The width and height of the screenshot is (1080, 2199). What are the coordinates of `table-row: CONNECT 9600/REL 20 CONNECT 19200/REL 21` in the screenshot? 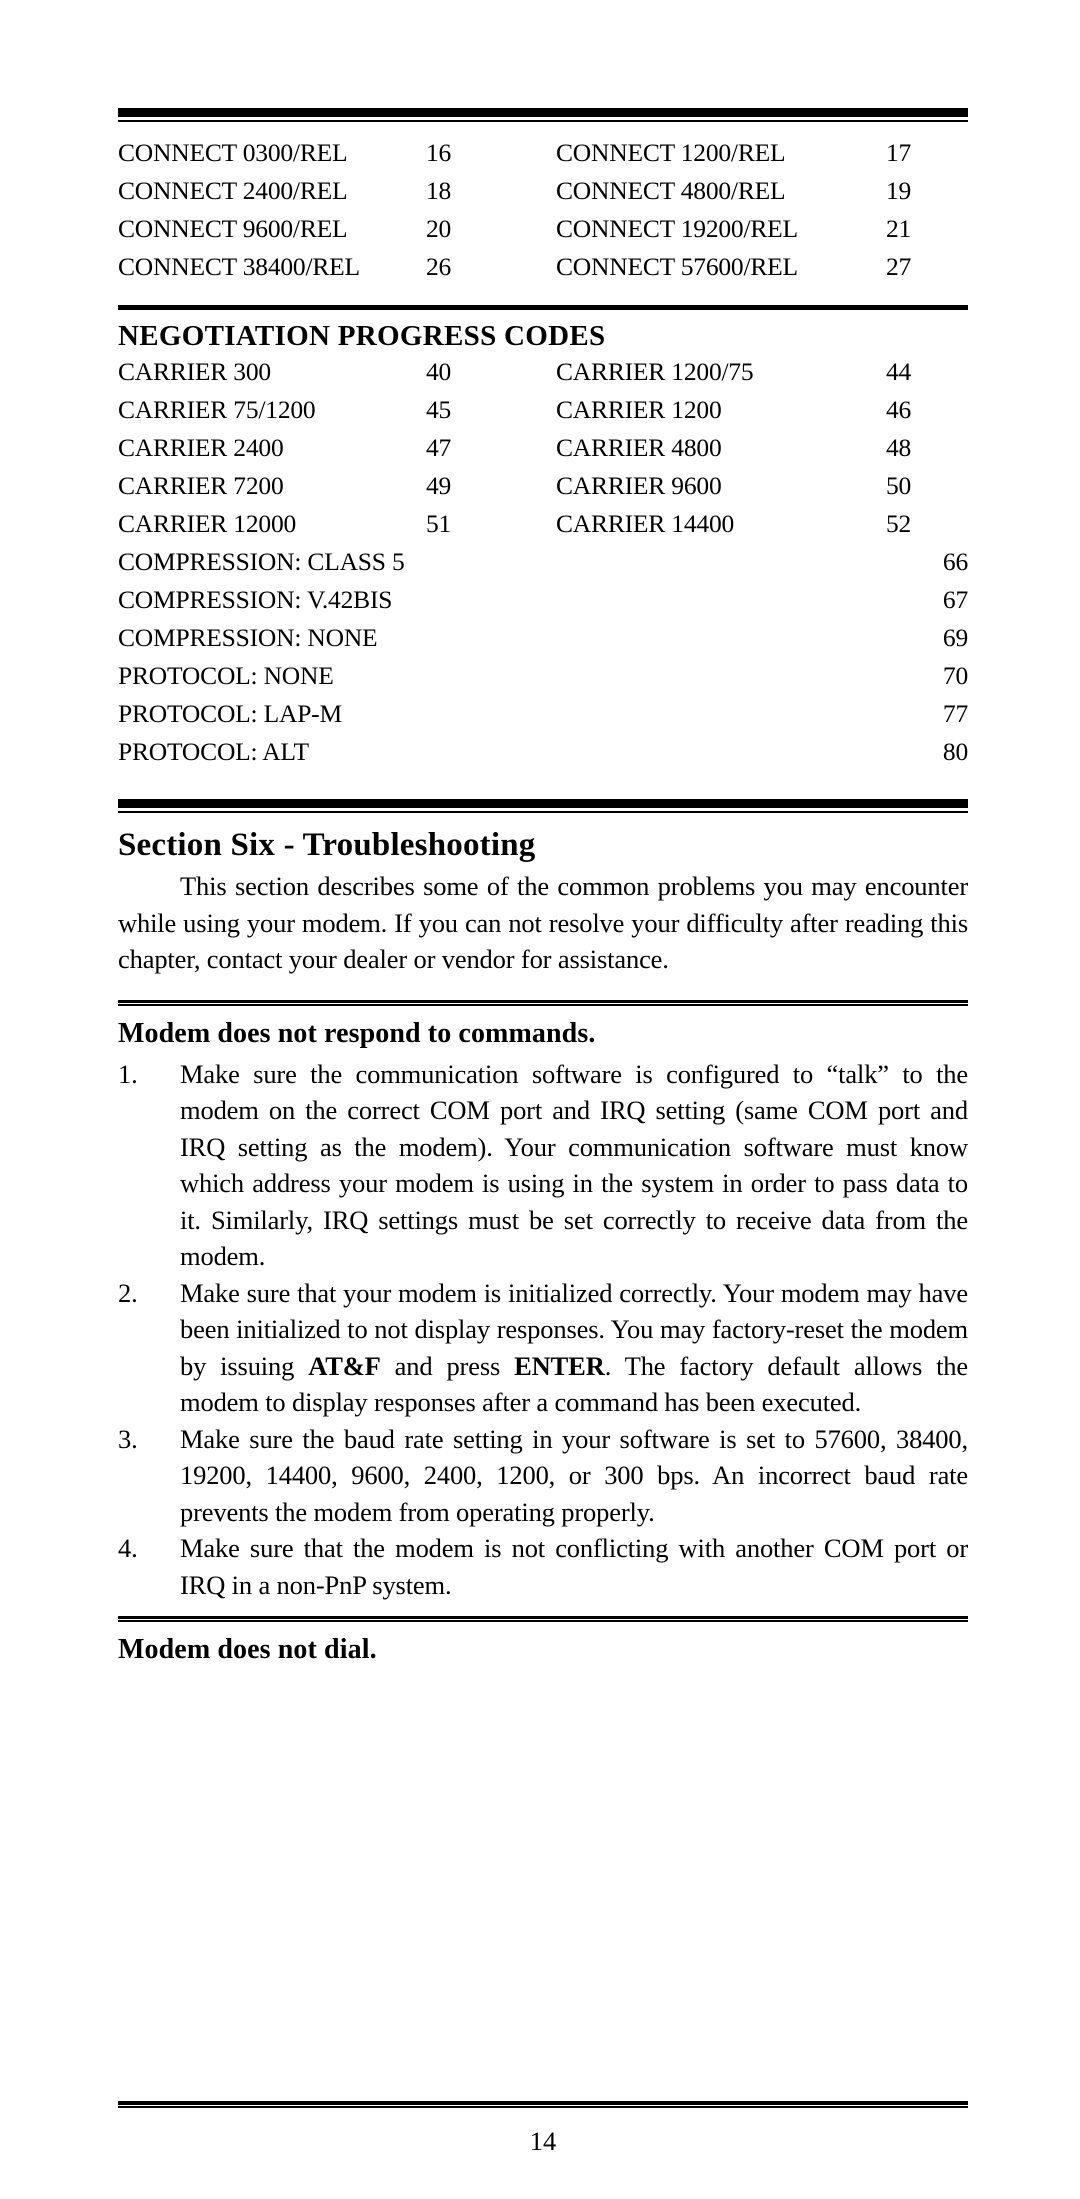 It's located at (543, 235).